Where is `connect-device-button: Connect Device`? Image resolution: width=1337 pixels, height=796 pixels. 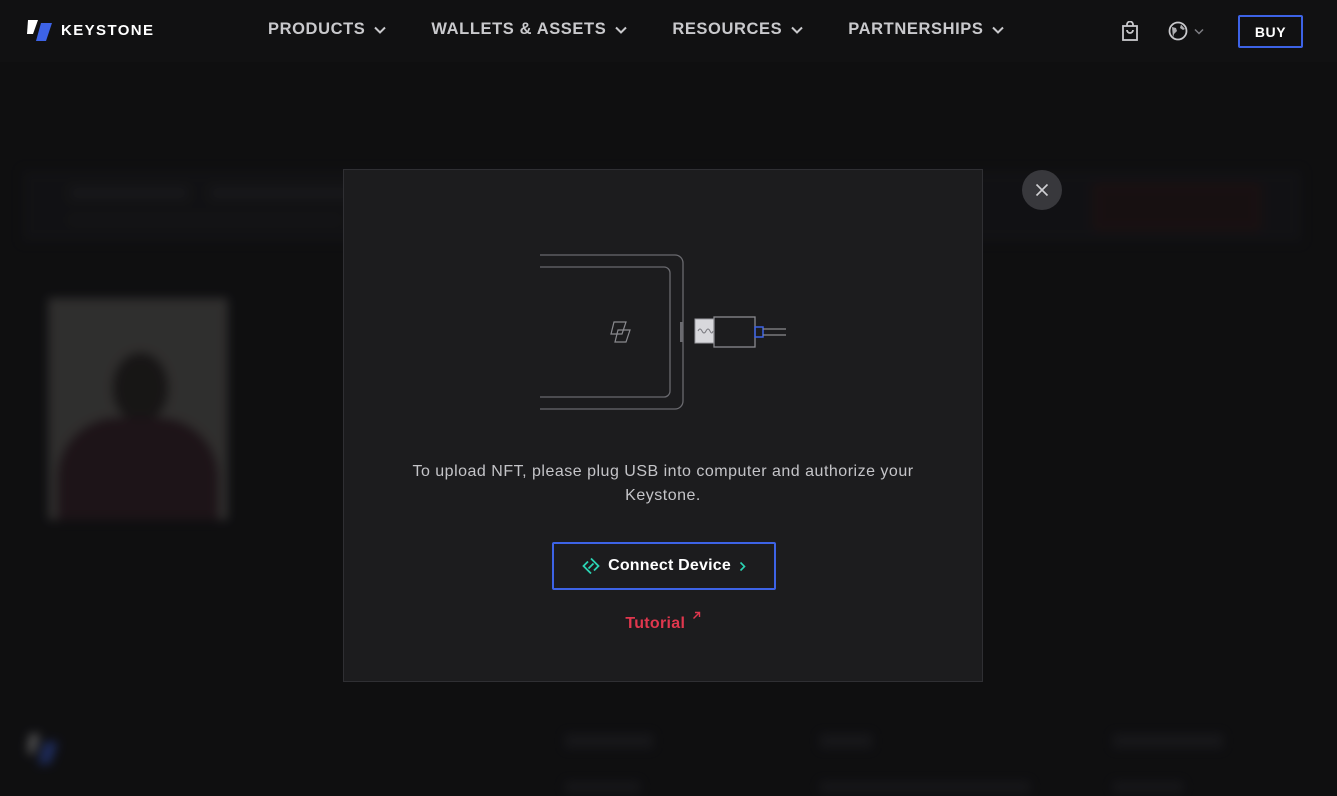
connect-device-button: Connect Device is located at coordinates (664, 566).